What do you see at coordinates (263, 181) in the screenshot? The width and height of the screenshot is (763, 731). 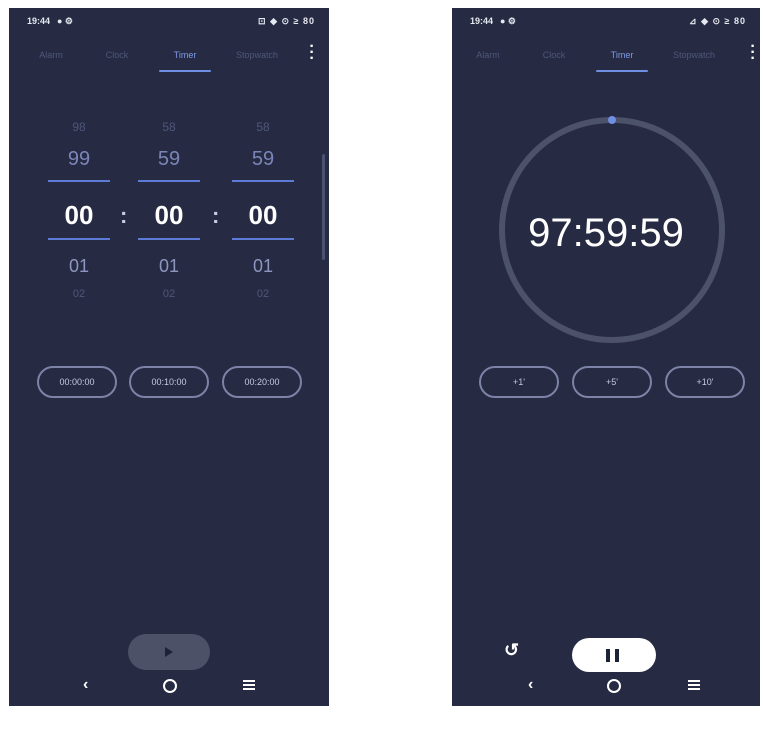 I see `seconds-selection-top` at bounding box center [263, 181].